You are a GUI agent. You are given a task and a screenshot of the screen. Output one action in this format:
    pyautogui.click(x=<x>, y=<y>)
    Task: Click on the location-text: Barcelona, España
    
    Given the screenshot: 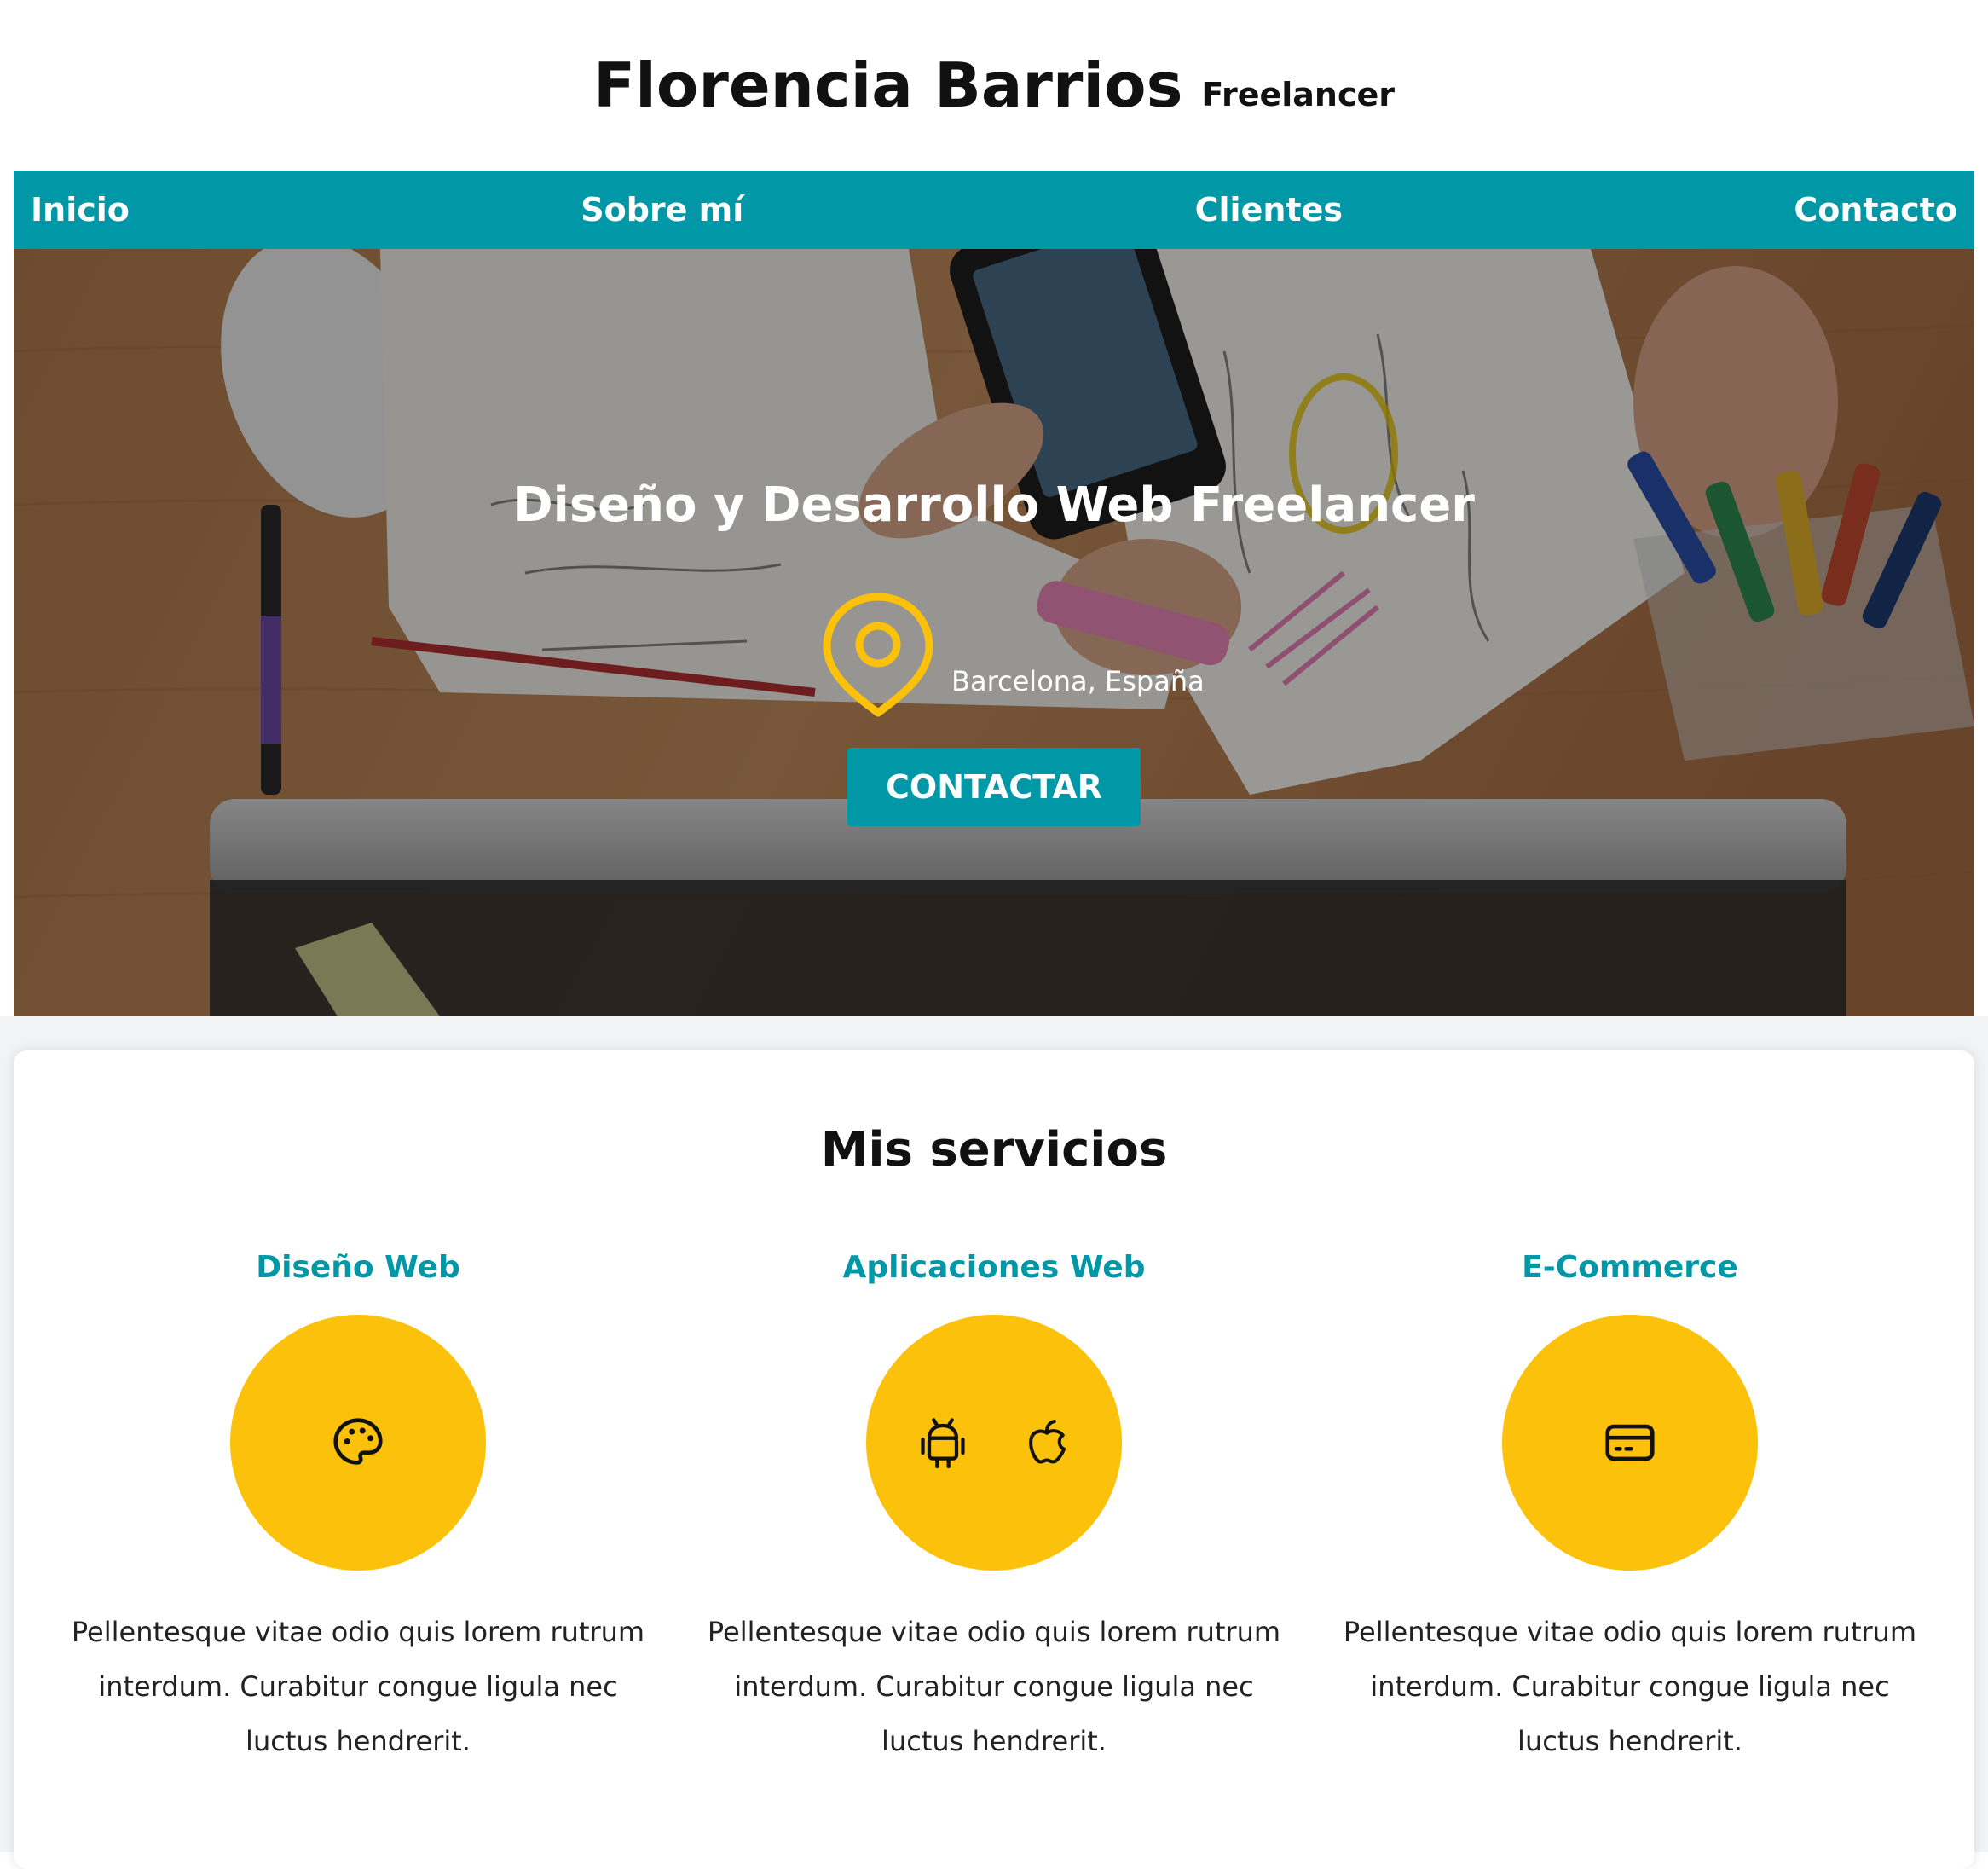 What is the action you would take?
    pyautogui.click(x=1078, y=681)
    